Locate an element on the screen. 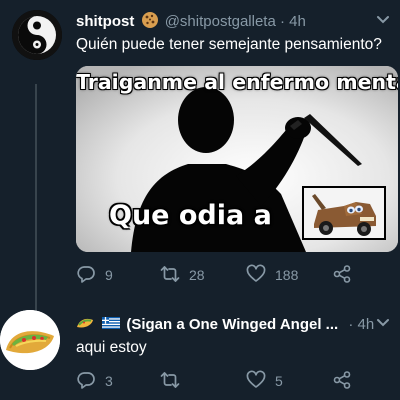 The image size is (400, 400). taco-avatar-image is located at coordinates (30, 340).